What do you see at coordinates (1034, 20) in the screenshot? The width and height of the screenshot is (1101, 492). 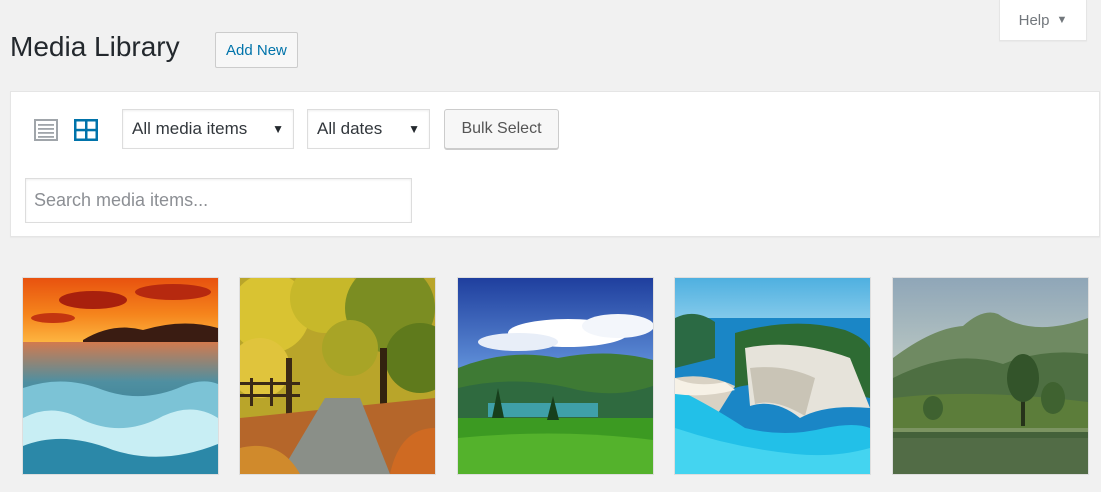 I see `help-label: Help` at bounding box center [1034, 20].